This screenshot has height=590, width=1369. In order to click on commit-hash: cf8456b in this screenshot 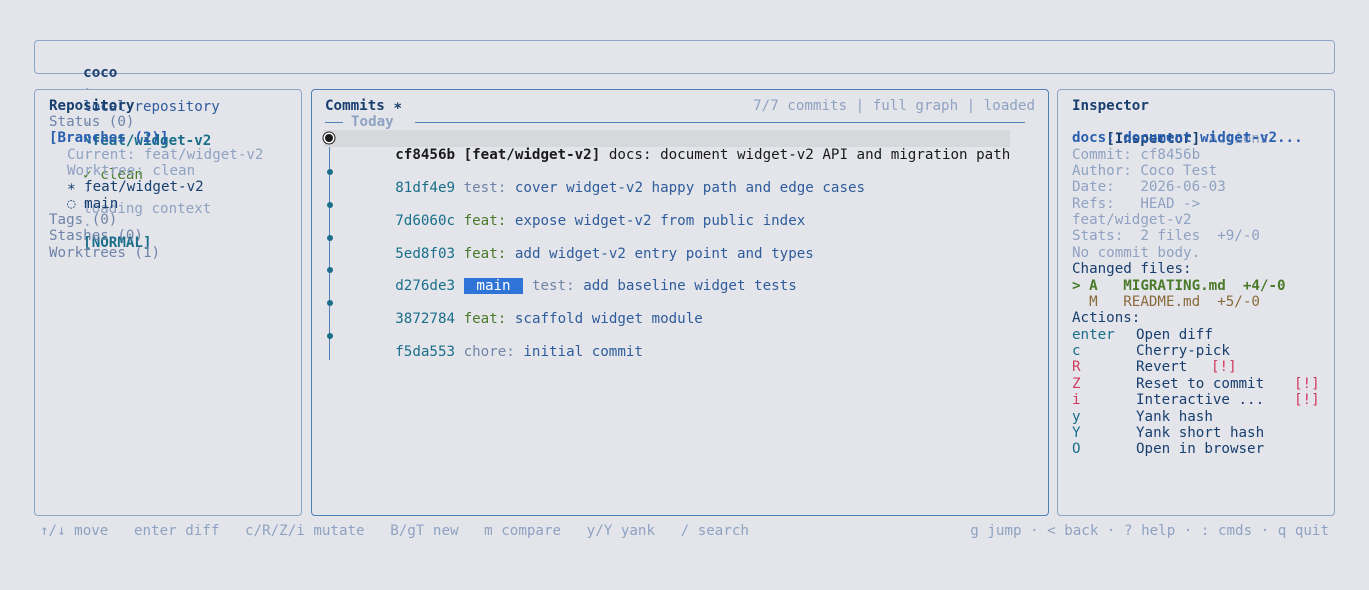, I will do `click(425, 155)`.